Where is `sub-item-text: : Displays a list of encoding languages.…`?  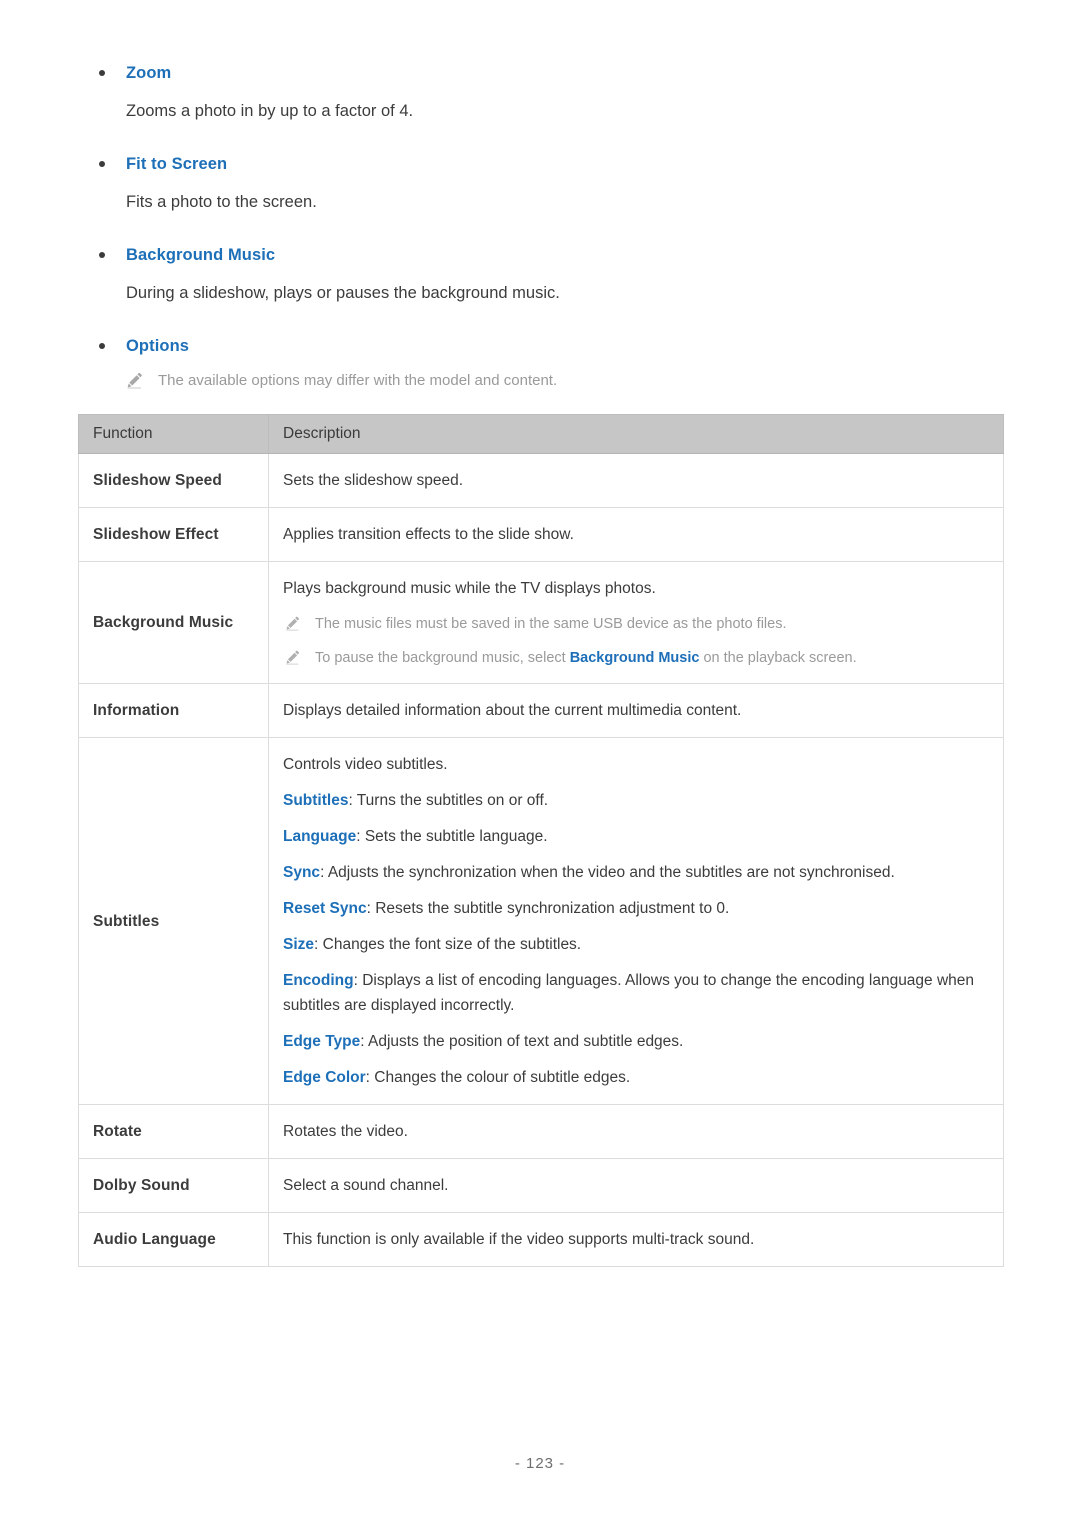 sub-item-text: : Displays a list of encoding languages.… is located at coordinates (629, 993).